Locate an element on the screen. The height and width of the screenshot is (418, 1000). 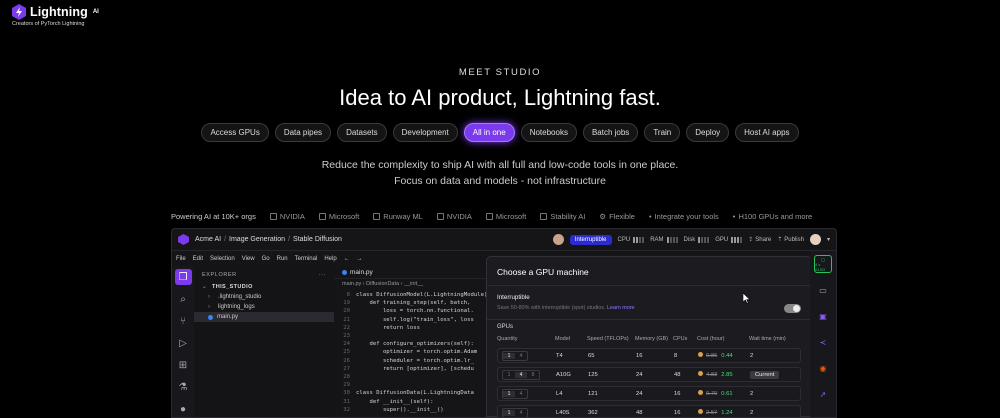
brand-stability: Stability AI is located at coordinates (562, 216).